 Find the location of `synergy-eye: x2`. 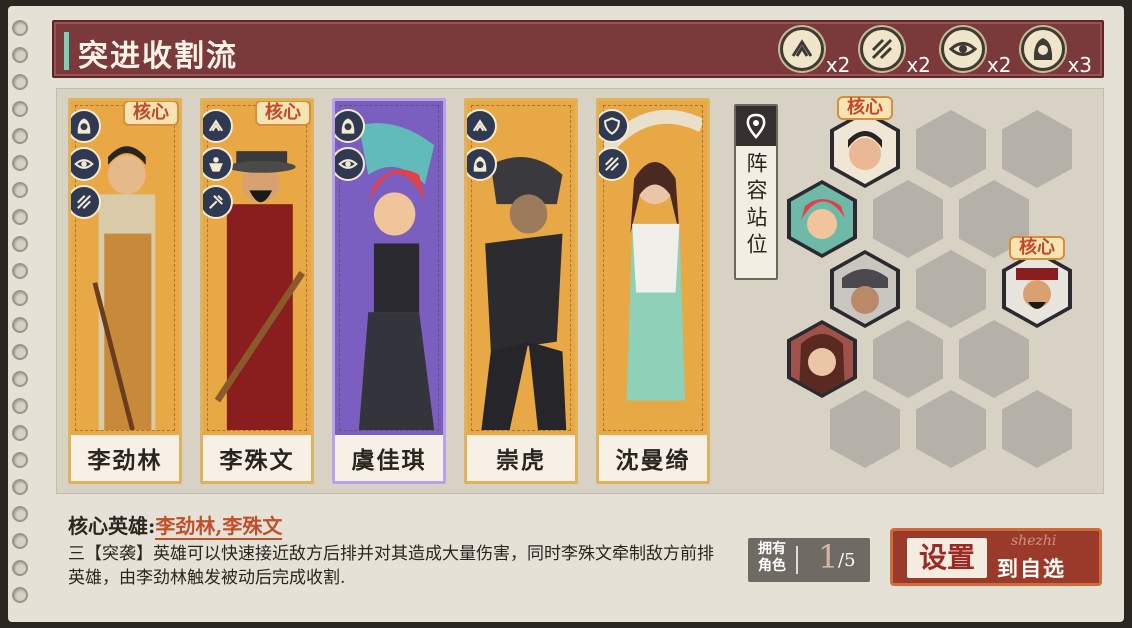

synergy-eye: x2 is located at coordinates (975, 52).